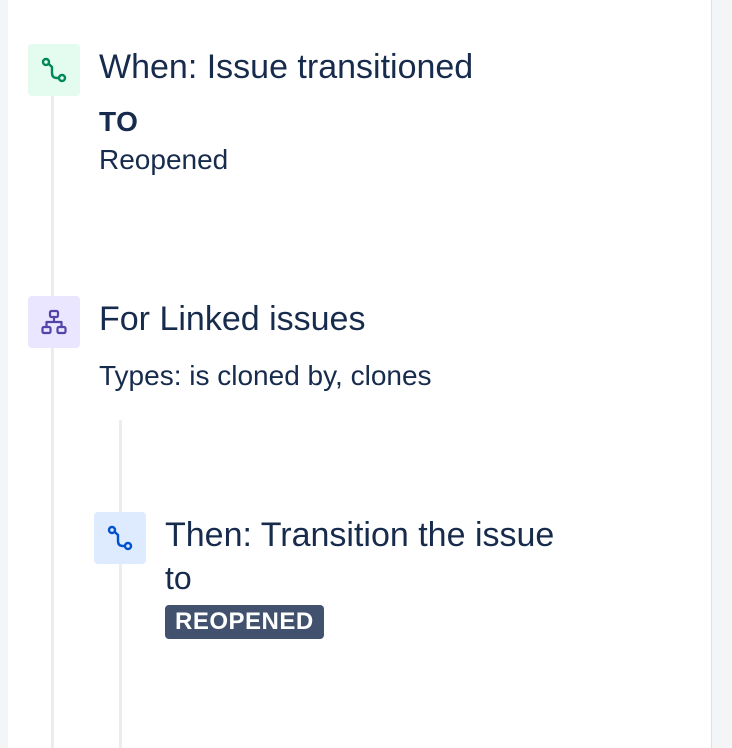 Image resolution: width=732 pixels, height=748 pixels. I want to click on branch-title: For Linked issues, so click(232, 319).